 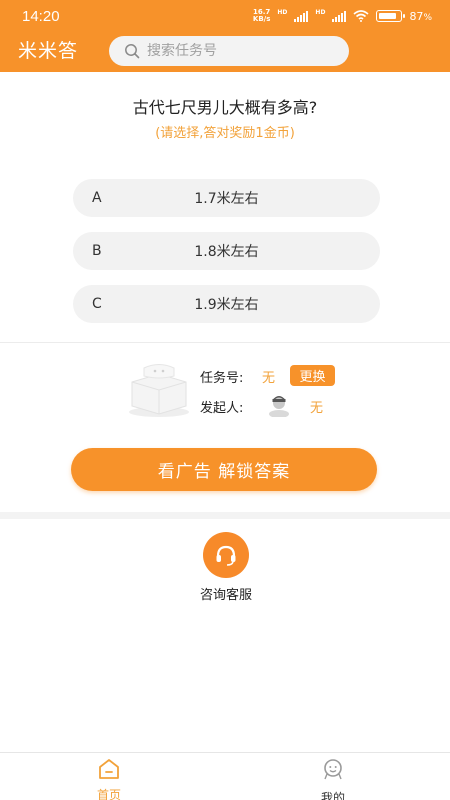 I want to click on app-title: 米米答, so click(x=48, y=51).